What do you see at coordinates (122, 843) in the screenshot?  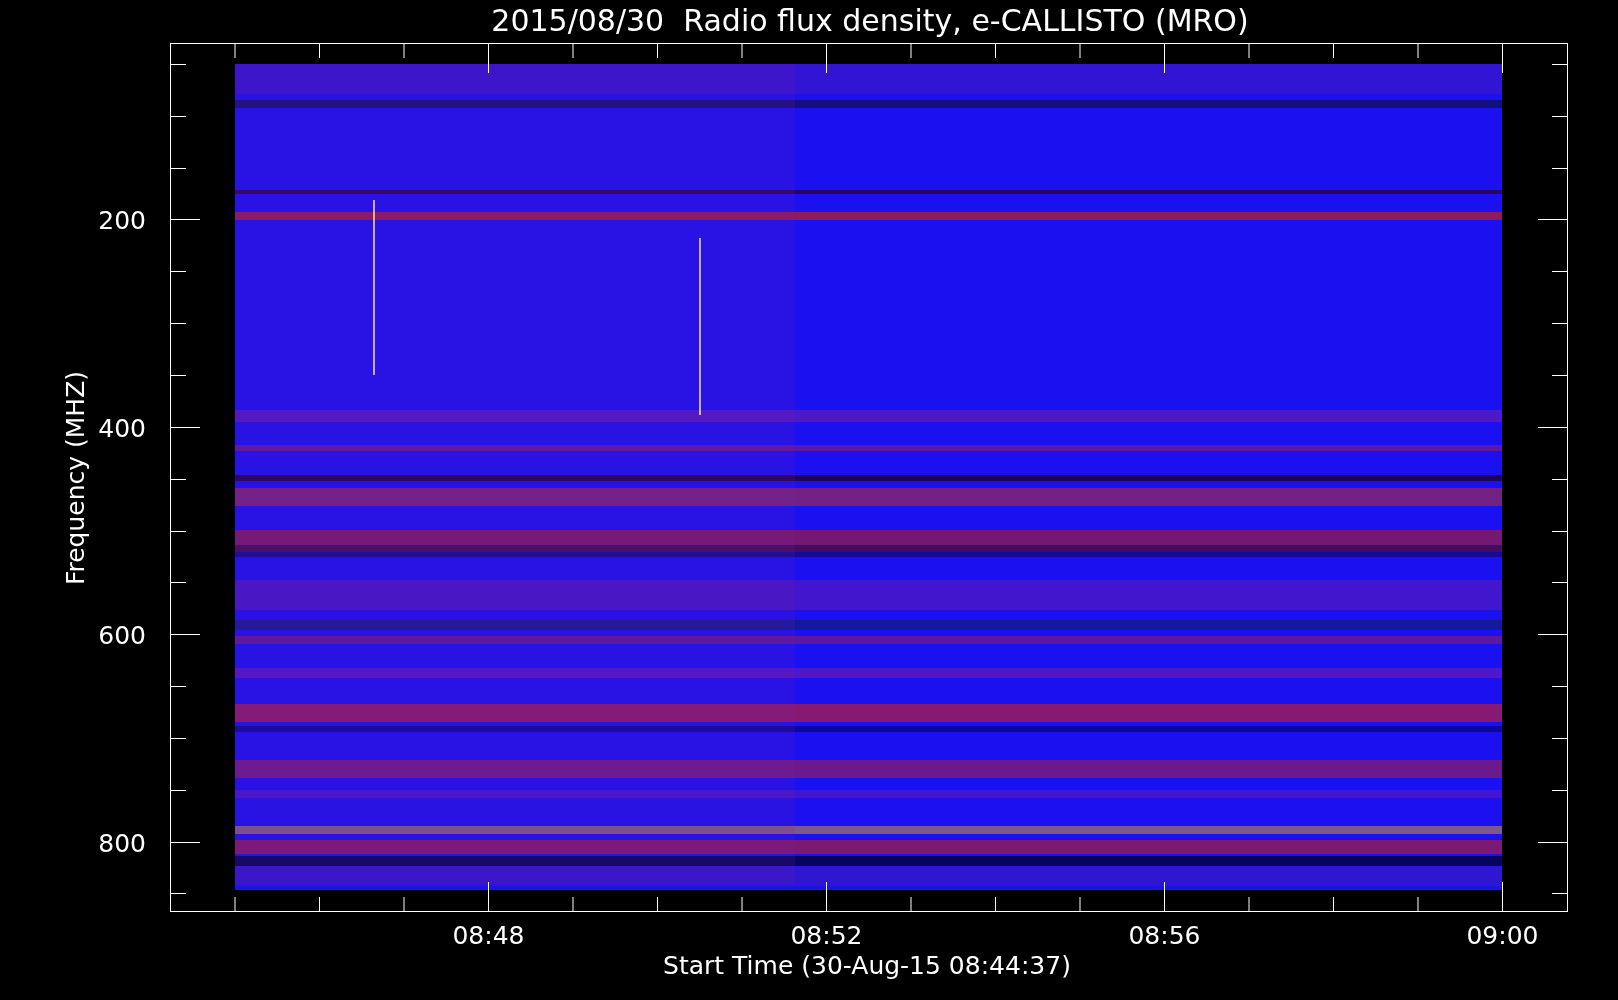 I see `y-tick-label: 800` at bounding box center [122, 843].